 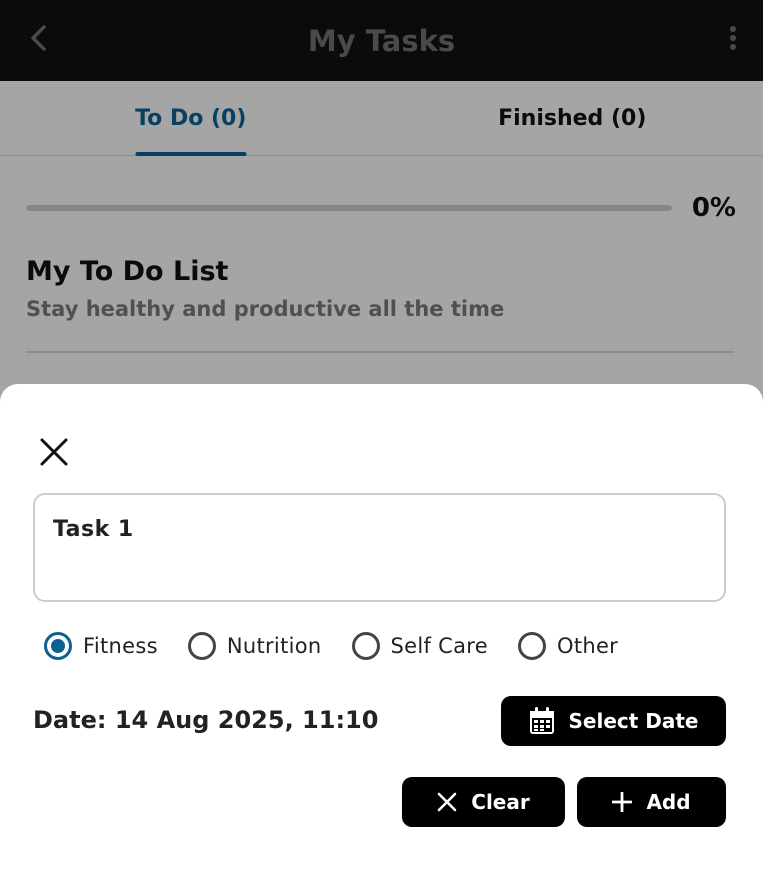 What do you see at coordinates (587, 646) in the screenshot?
I see `radio-label: Other` at bounding box center [587, 646].